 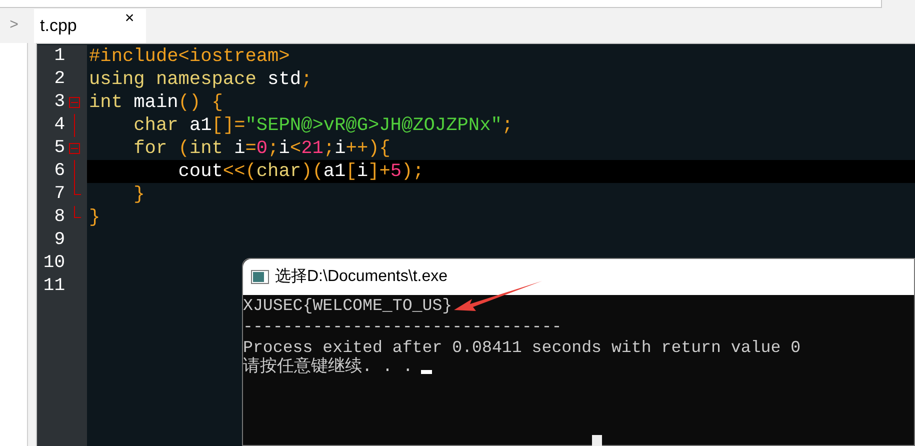 I want to click on console-output: Process exited after 0.08411 seconds with return value 0, so click(x=522, y=347).